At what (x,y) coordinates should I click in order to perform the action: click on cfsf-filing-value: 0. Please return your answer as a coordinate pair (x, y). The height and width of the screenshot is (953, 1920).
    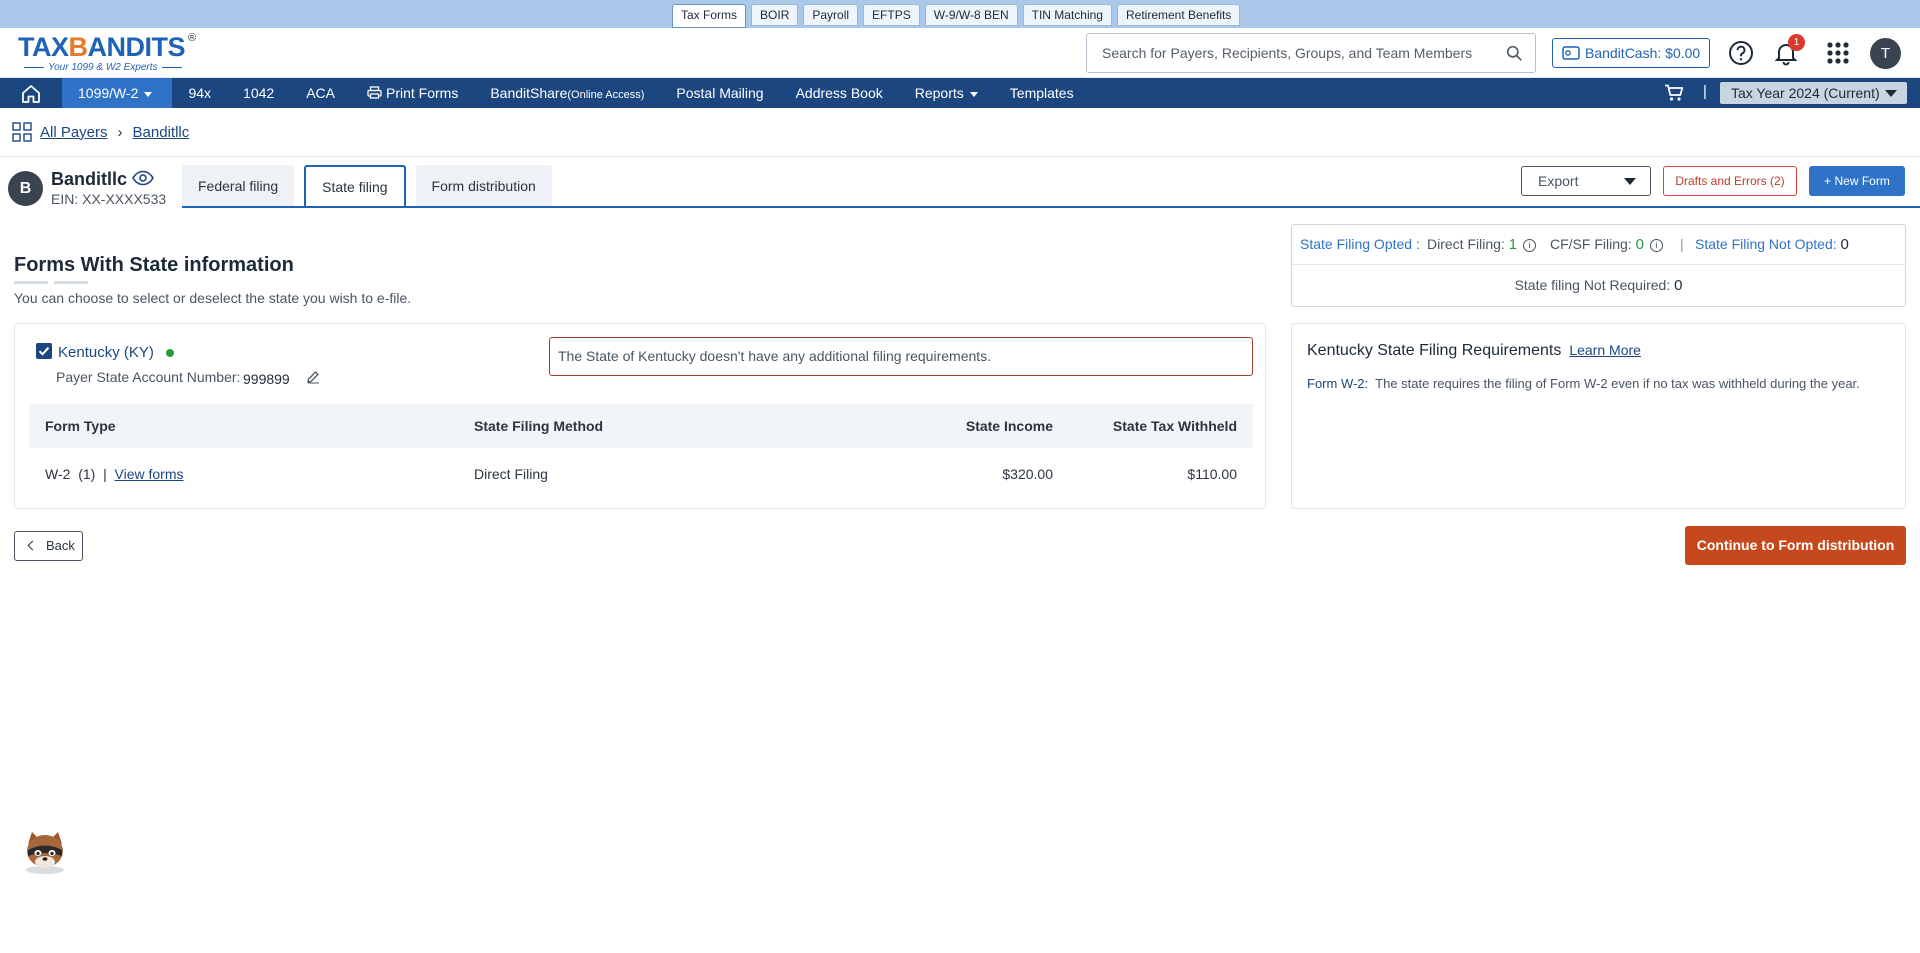
    Looking at the image, I should click on (1639, 244).